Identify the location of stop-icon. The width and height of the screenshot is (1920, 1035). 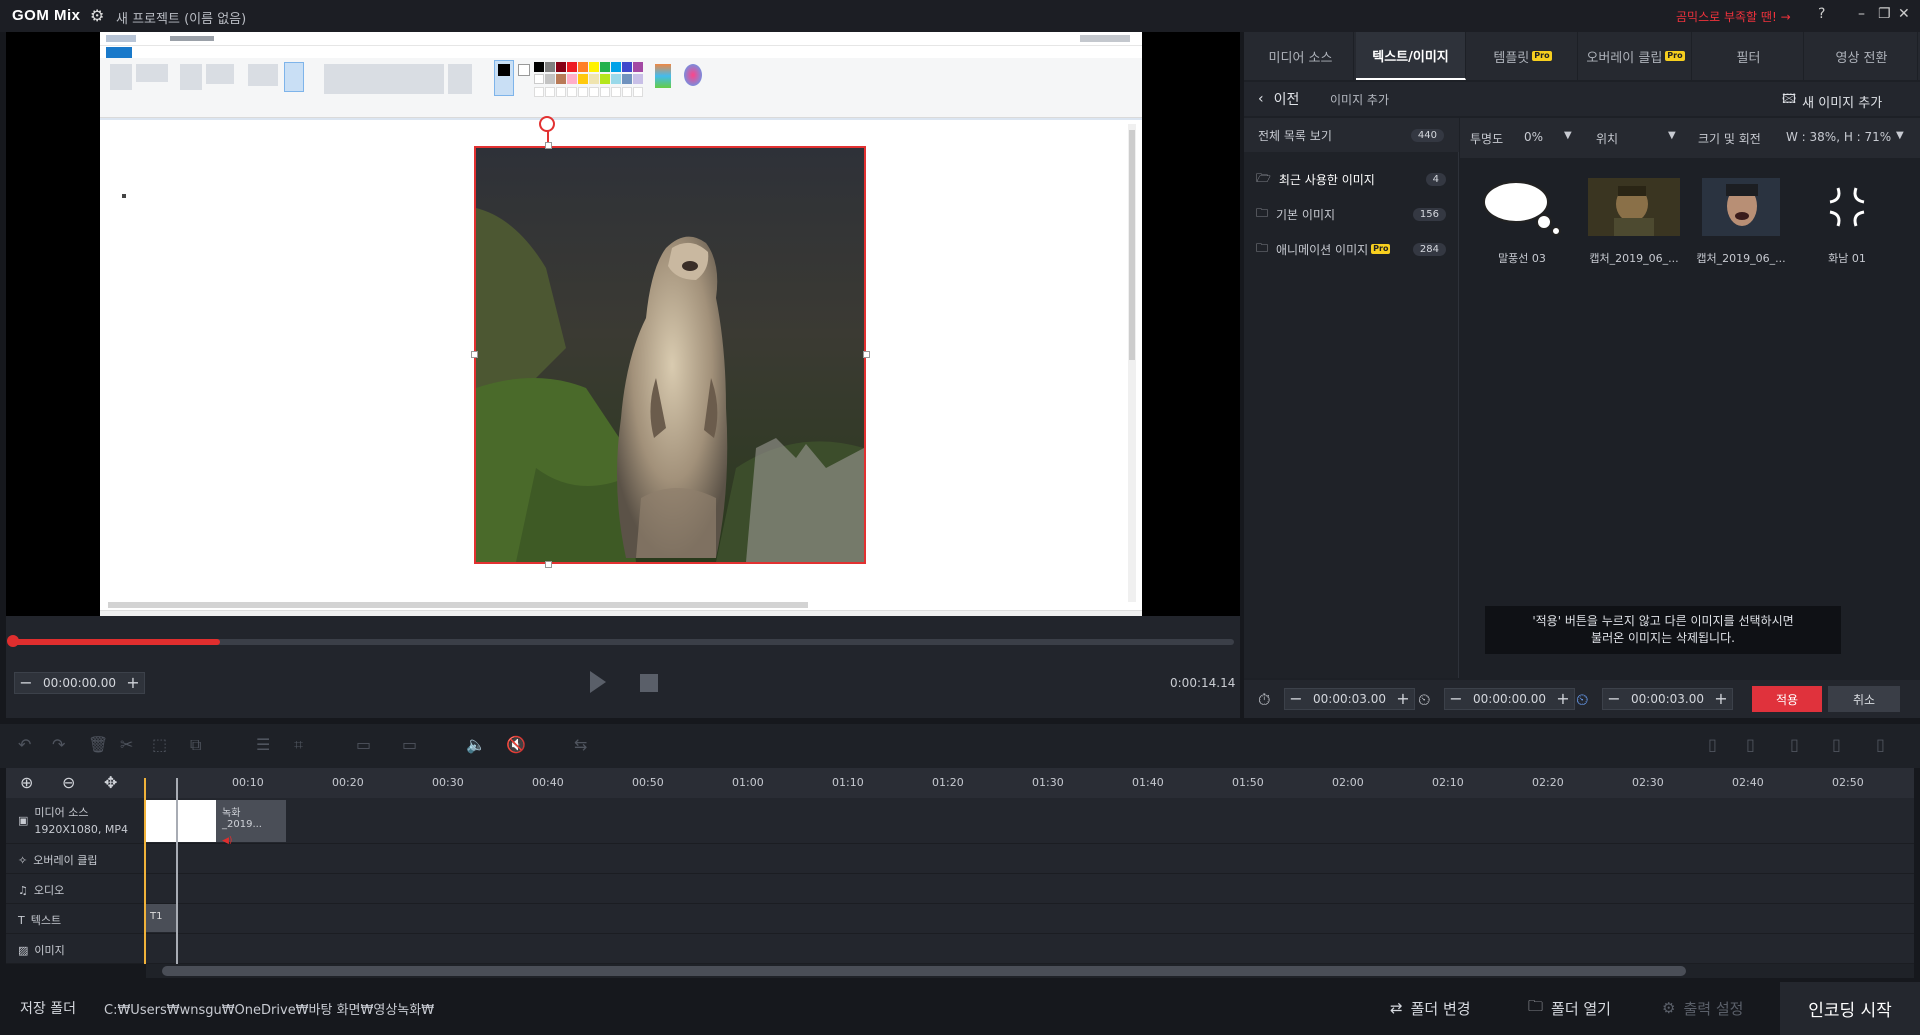
(649, 683).